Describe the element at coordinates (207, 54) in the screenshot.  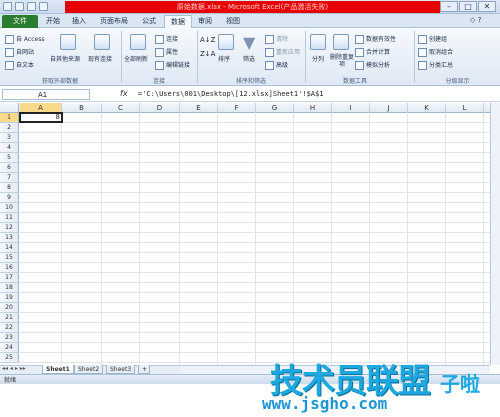
I see `sort-za-icon: Z↓A` at that location.